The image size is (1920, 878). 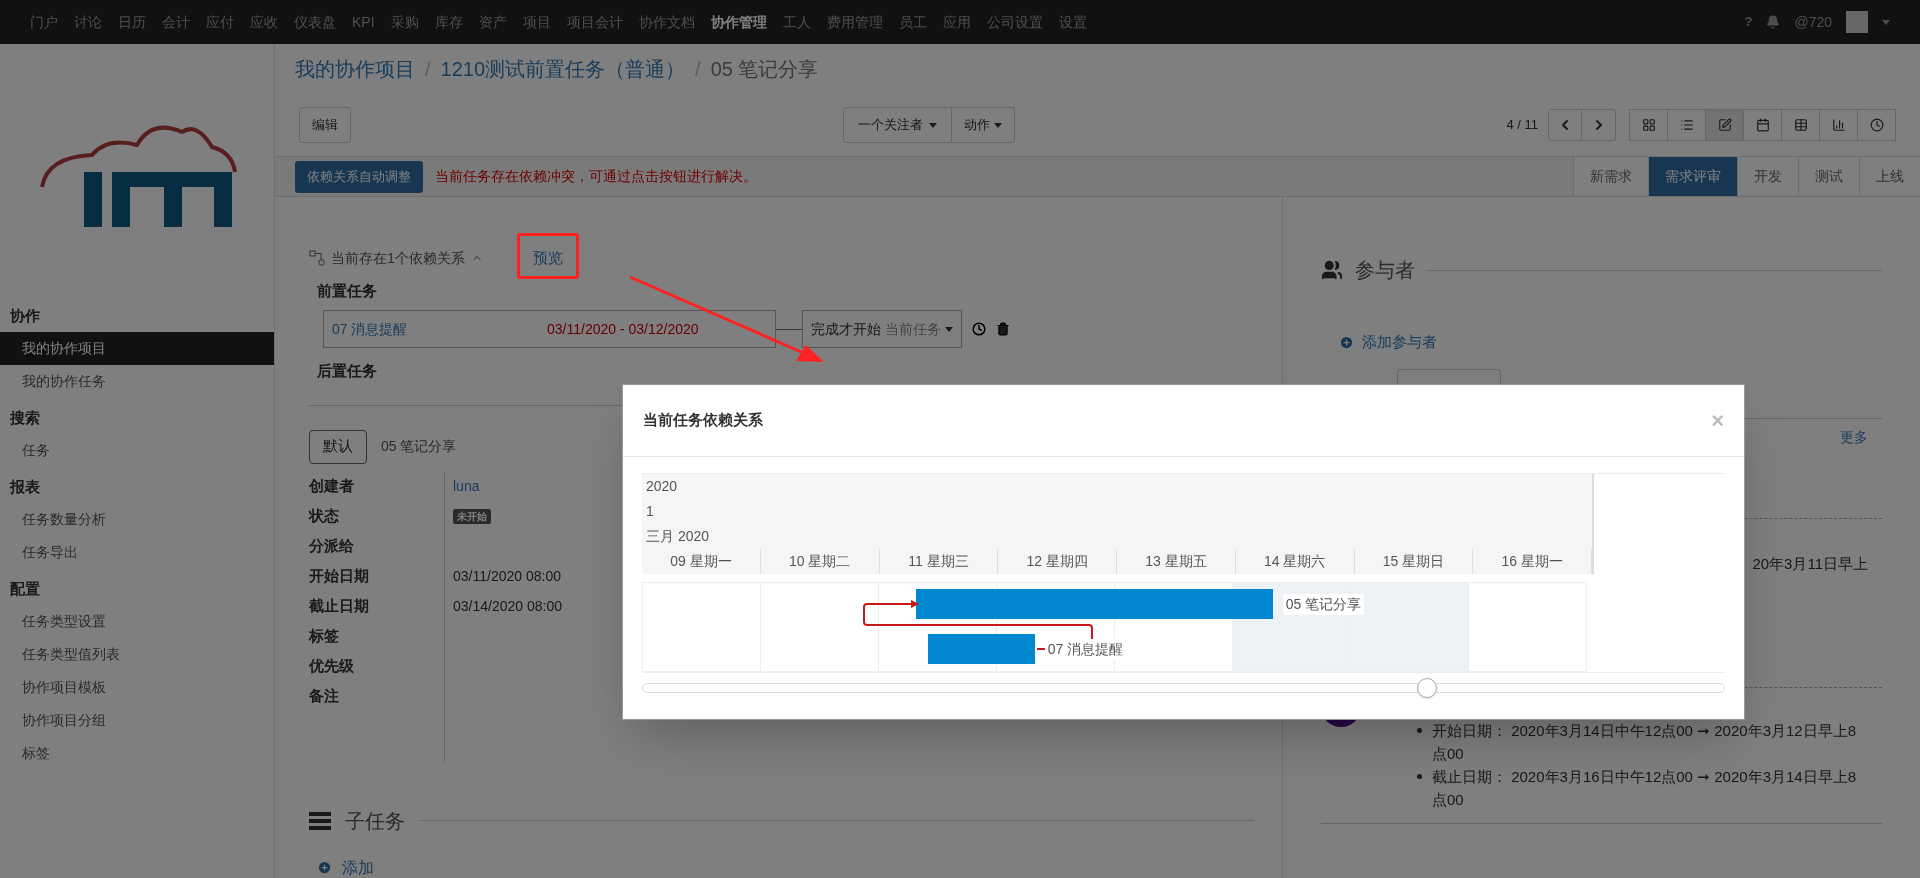 What do you see at coordinates (1773, 22) in the screenshot?
I see `bell-icon` at bounding box center [1773, 22].